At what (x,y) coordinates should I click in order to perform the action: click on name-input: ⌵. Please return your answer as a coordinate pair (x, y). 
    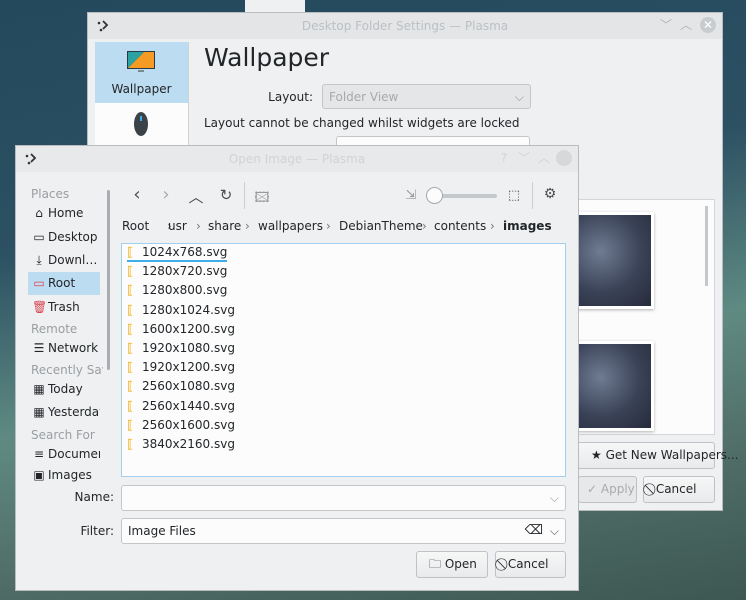
    Looking at the image, I should click on (343, 498).